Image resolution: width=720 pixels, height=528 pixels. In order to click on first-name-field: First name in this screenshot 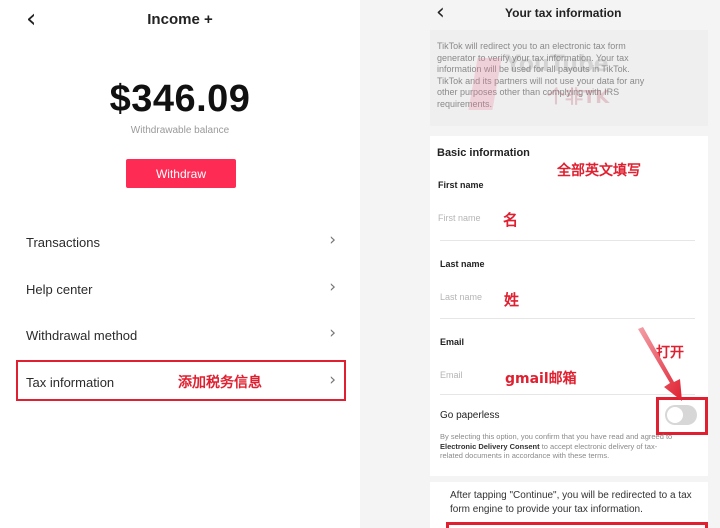, I will do `click(459, 218)`.